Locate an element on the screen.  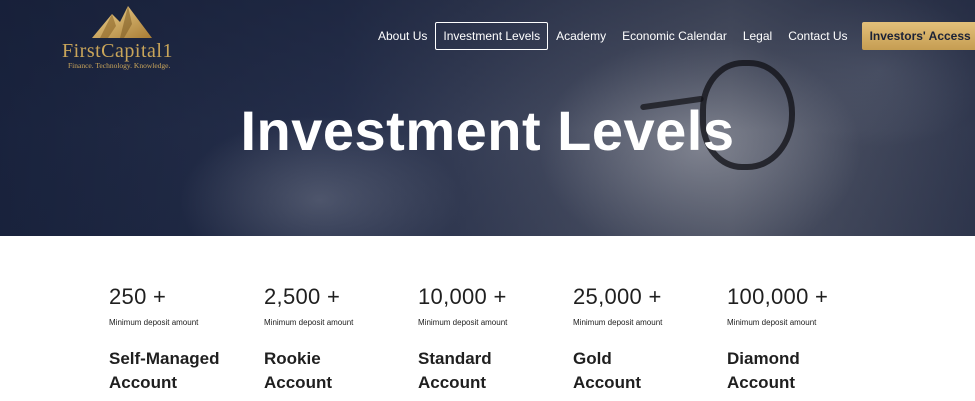
level-amount: 25,000 + is located at coordinates (617, 296).